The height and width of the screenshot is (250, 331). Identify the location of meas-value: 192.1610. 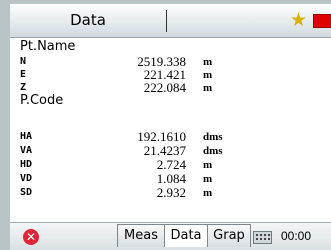
(161, 136).